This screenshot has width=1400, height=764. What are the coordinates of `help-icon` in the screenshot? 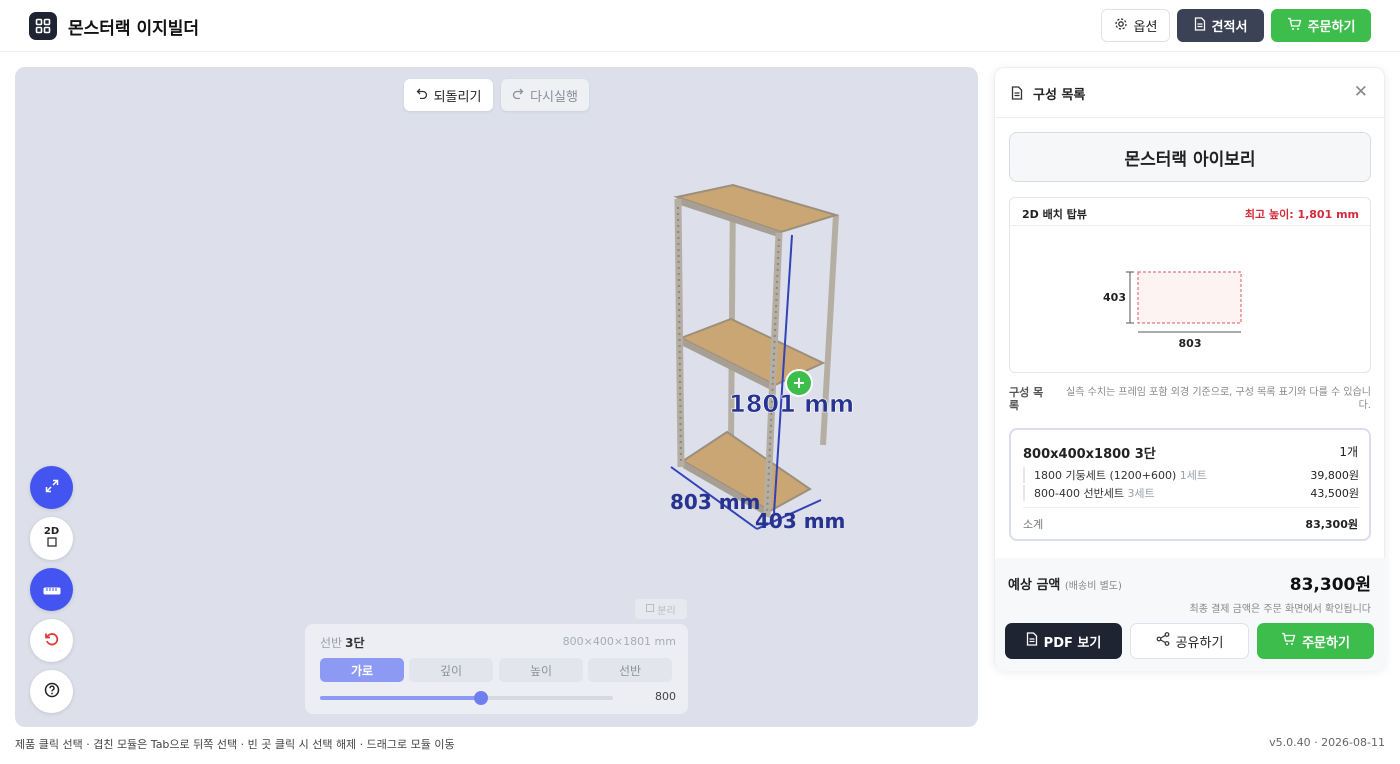 It's located at (52, 692).